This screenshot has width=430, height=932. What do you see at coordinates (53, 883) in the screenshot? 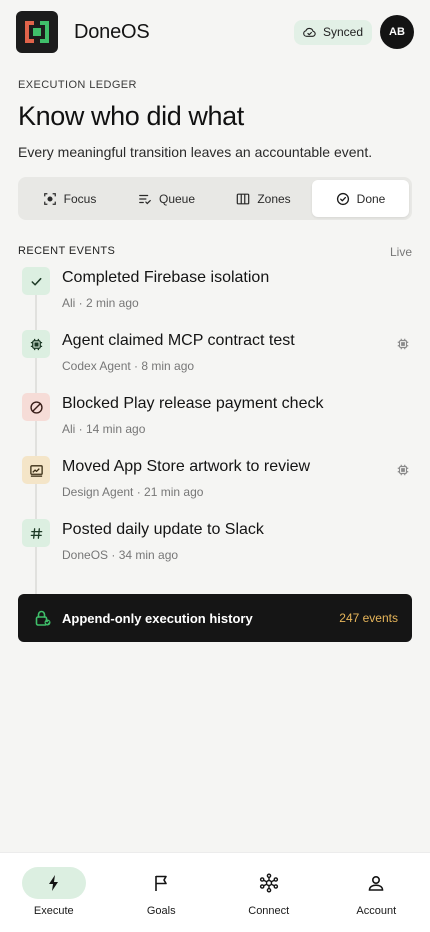
I see `bolt-icon` at bounding box center [53, 883].